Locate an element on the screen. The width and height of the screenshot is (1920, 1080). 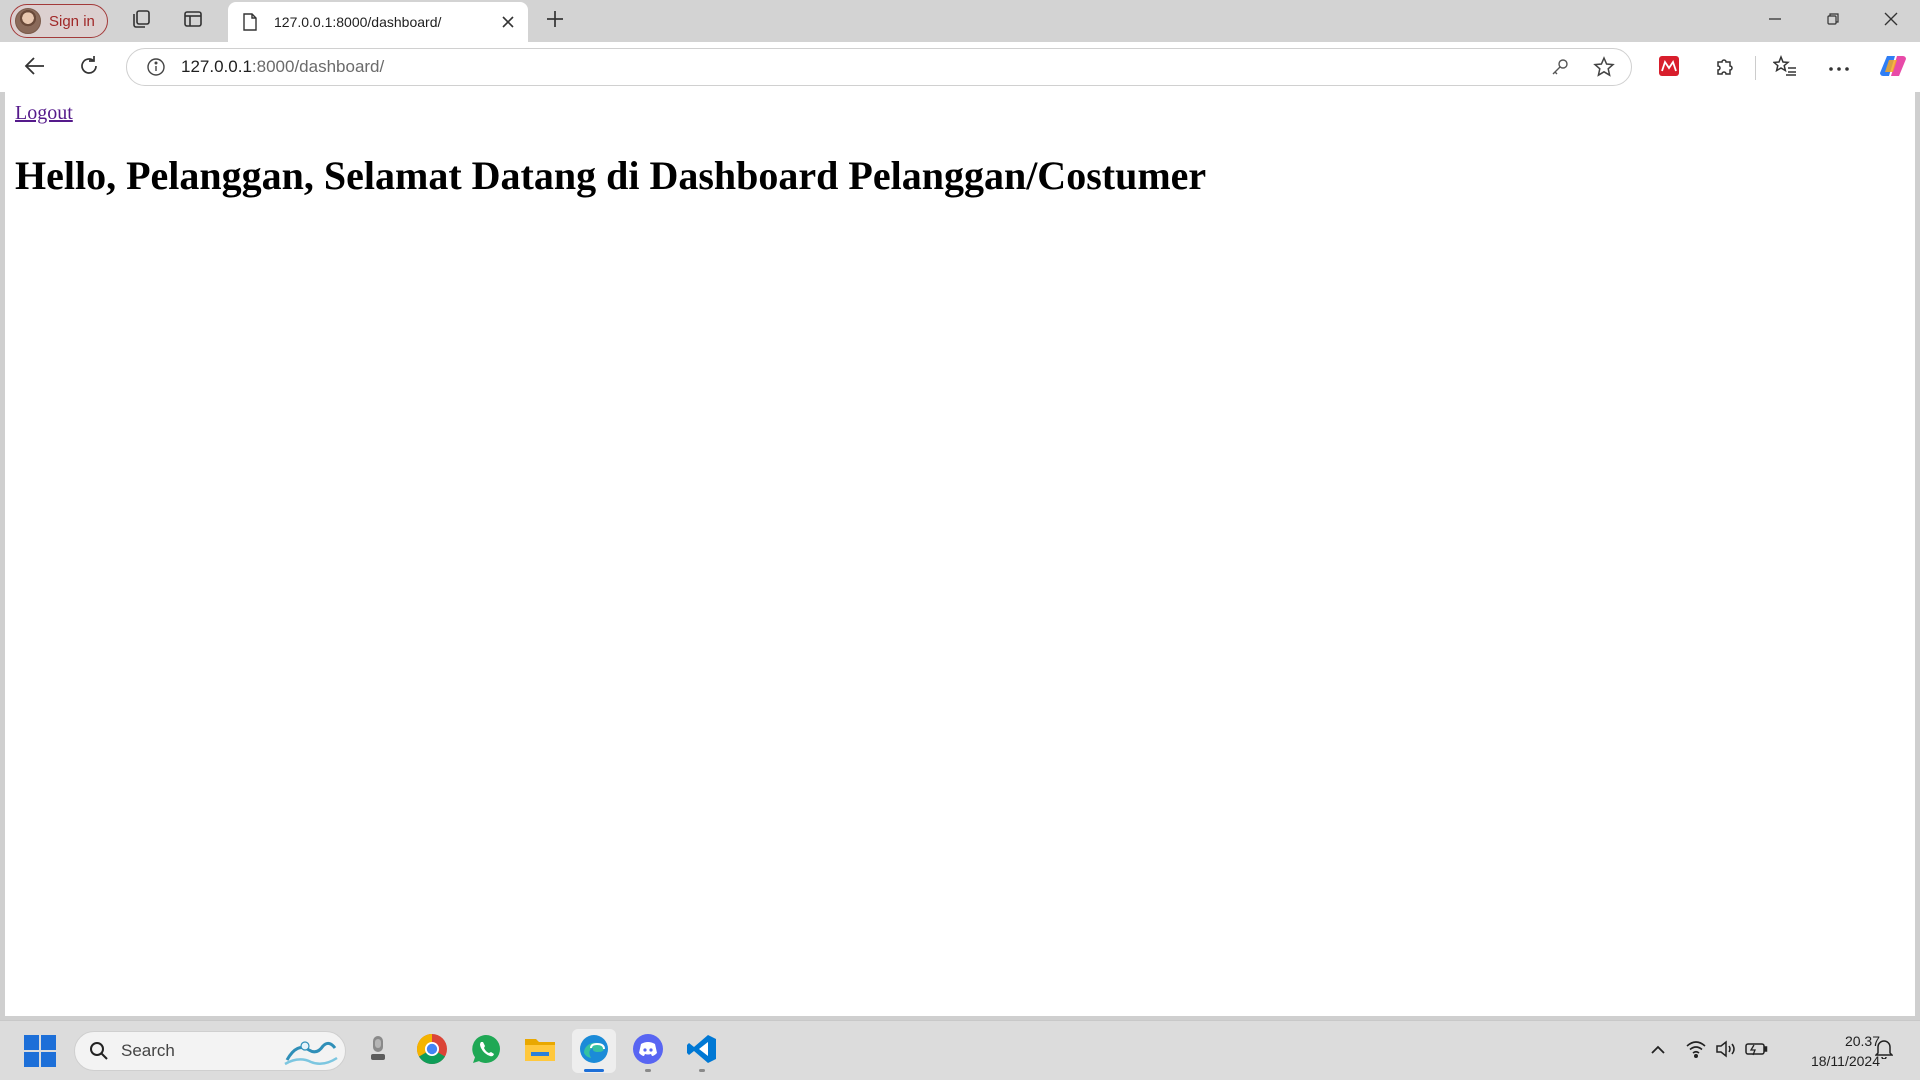
show-hidden-icons-button is located at coordinates (1658, 1051).